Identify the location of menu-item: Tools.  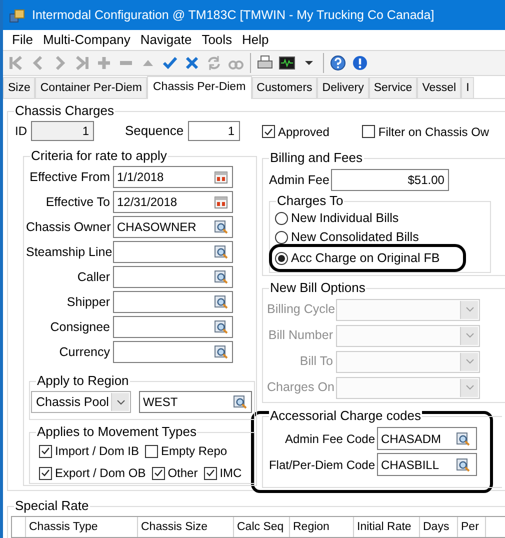
(217, 40).